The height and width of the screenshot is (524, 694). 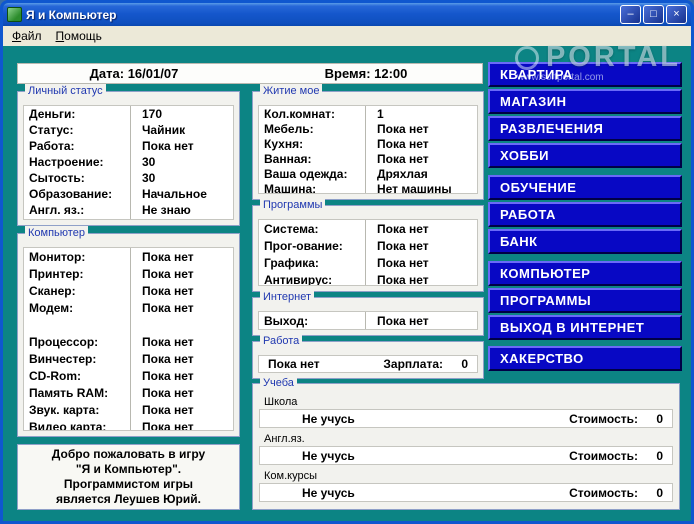 I want to click on group-title: Личный статус, so click(x=65, y=91).